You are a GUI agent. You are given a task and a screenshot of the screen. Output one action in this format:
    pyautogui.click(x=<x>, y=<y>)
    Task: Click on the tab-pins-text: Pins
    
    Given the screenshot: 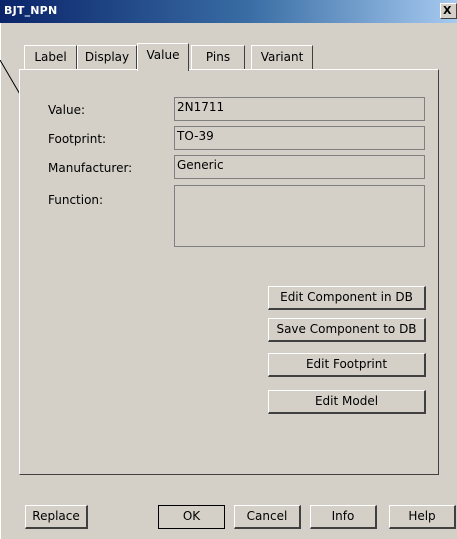 What is the action you would take?
    pyautogui.click(x=218, y=57)
    